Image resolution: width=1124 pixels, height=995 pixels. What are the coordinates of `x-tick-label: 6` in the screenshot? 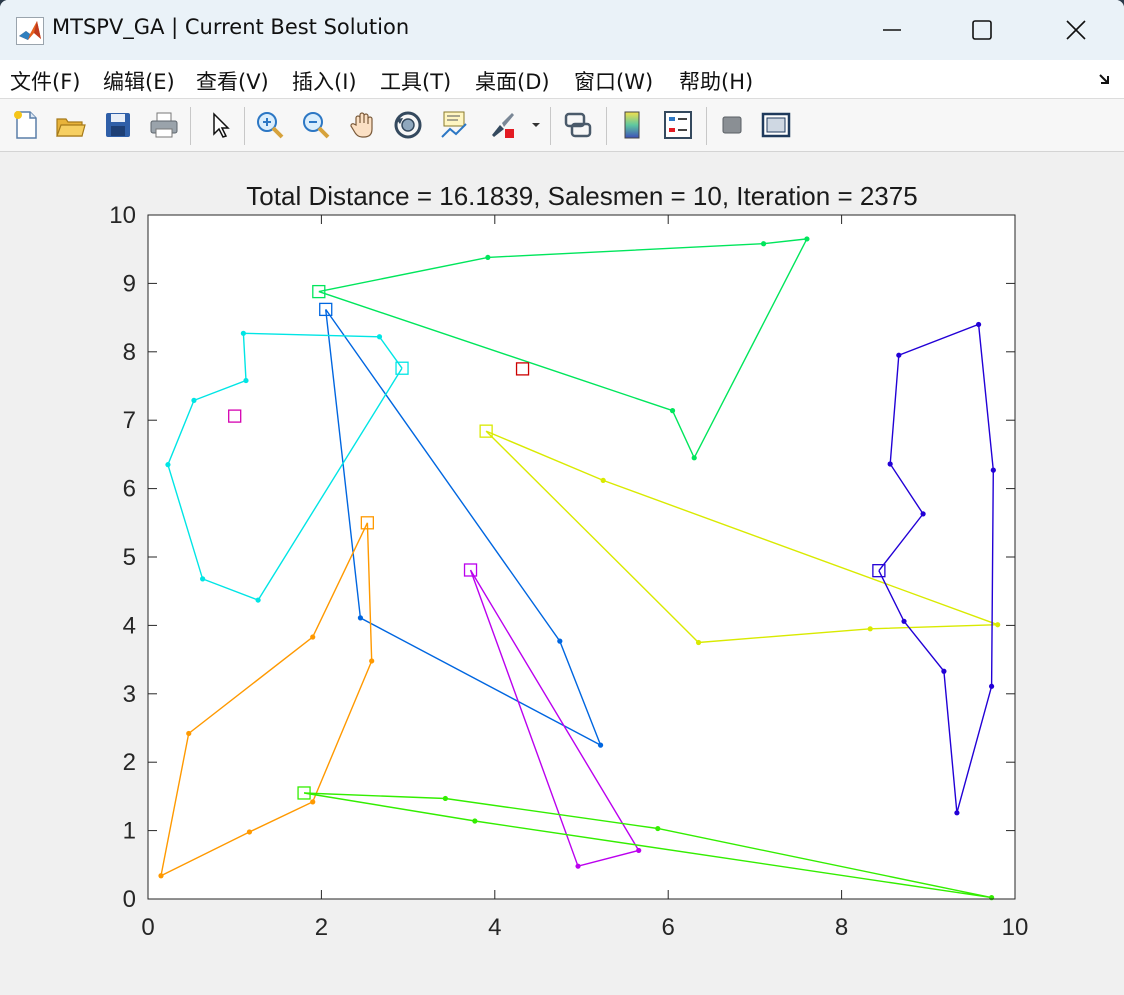 It's located at (668, 927).